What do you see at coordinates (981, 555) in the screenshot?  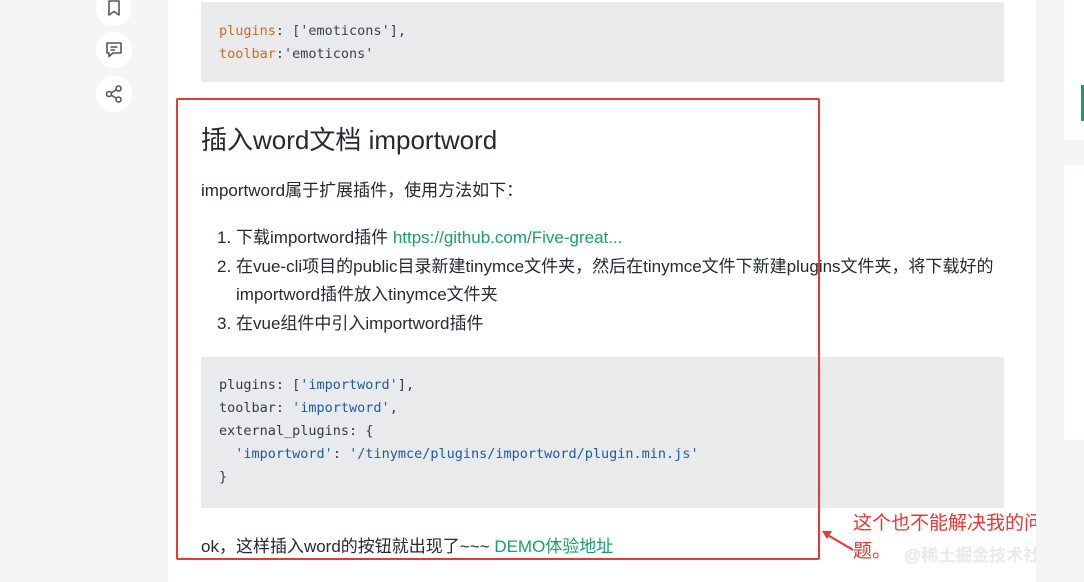 I see `site-watermark: @稀土掘金技术社区` at bounding box center [981, 555].